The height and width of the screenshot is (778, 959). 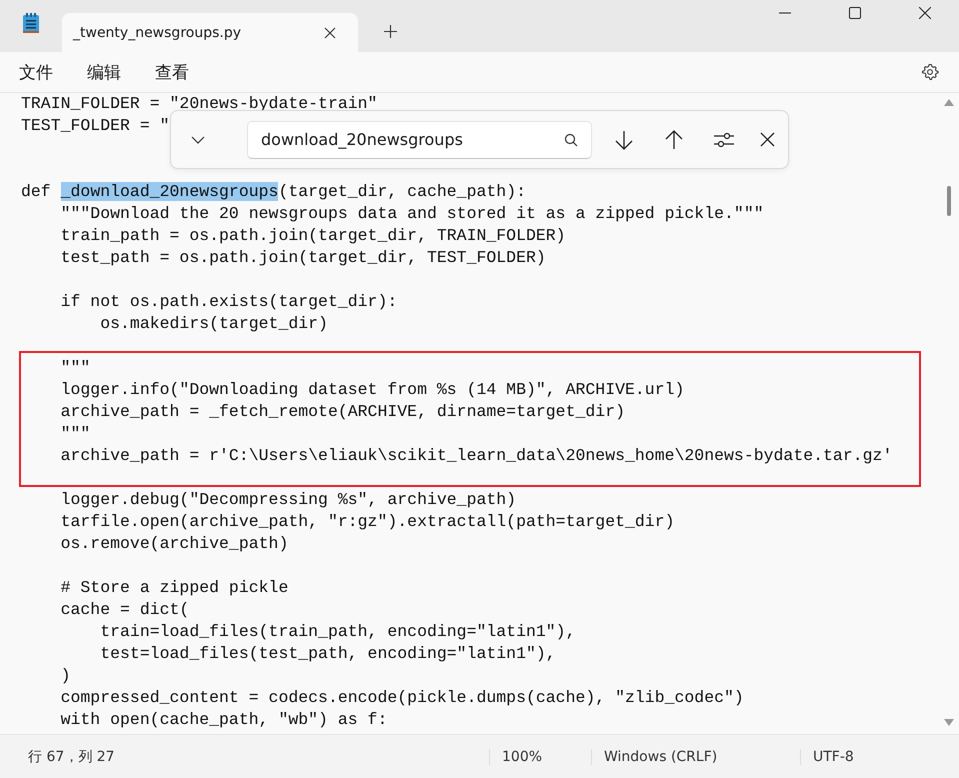 I want to click on search-icon, so click(x=571, y=139).